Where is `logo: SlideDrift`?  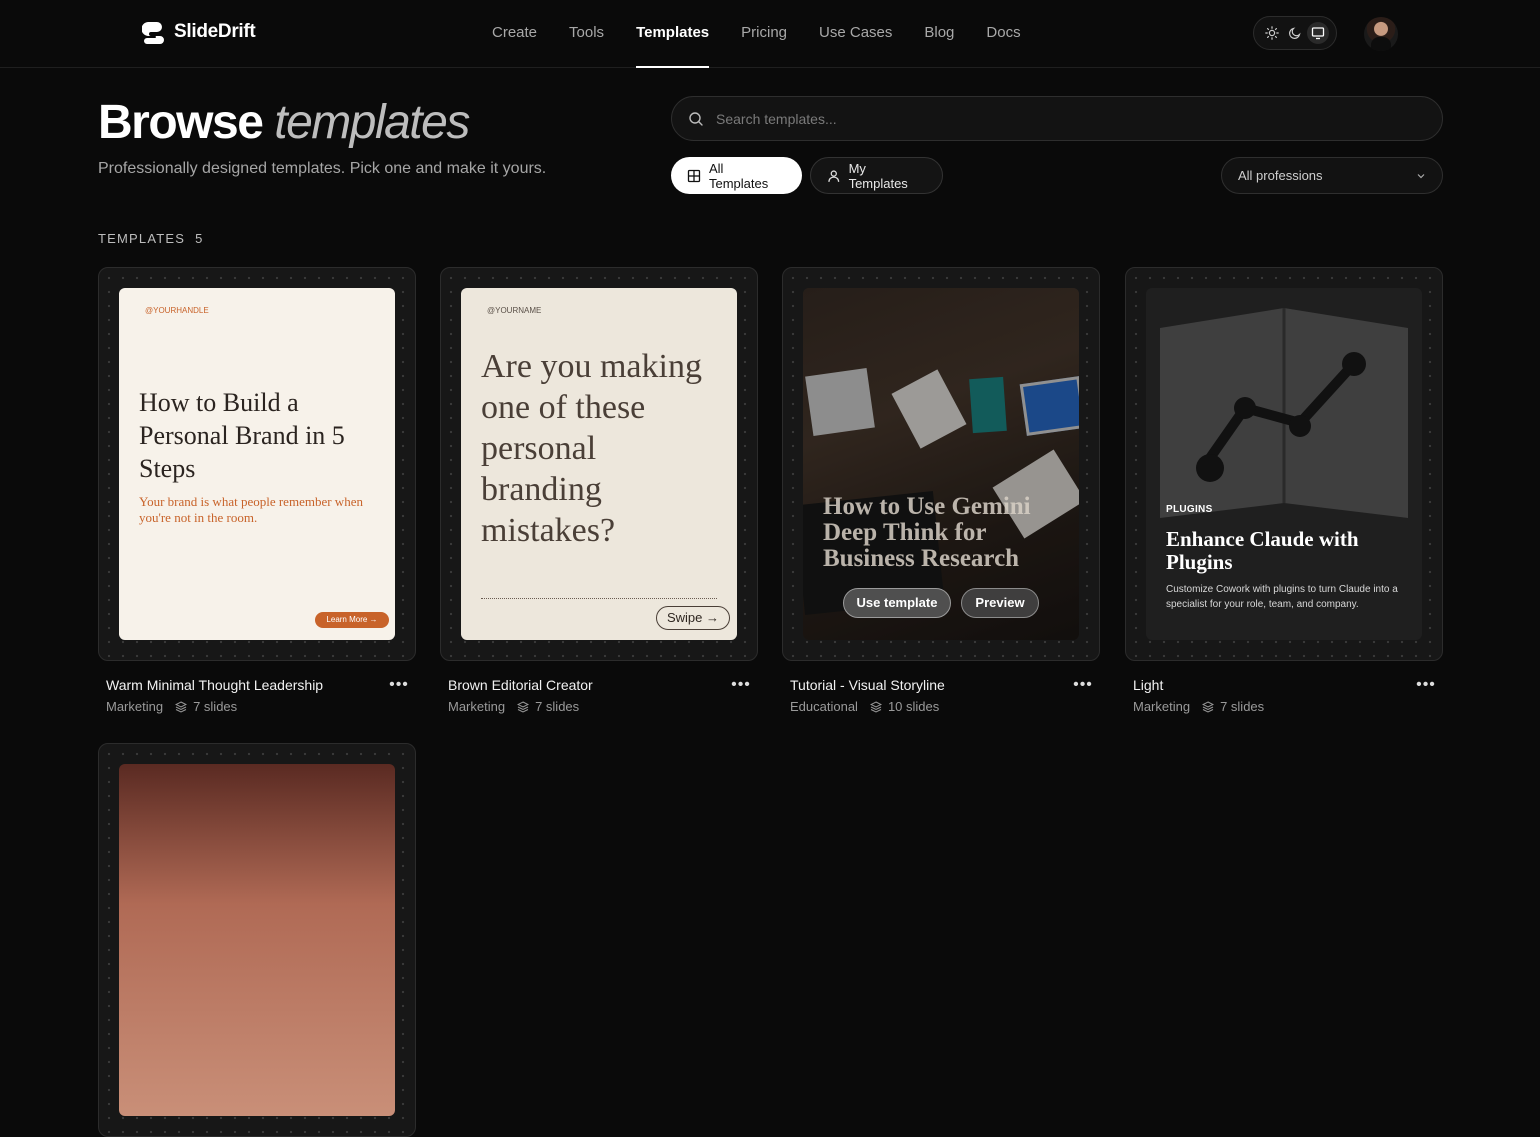
logo: SlideDrift is located at coordinates (199, 32).